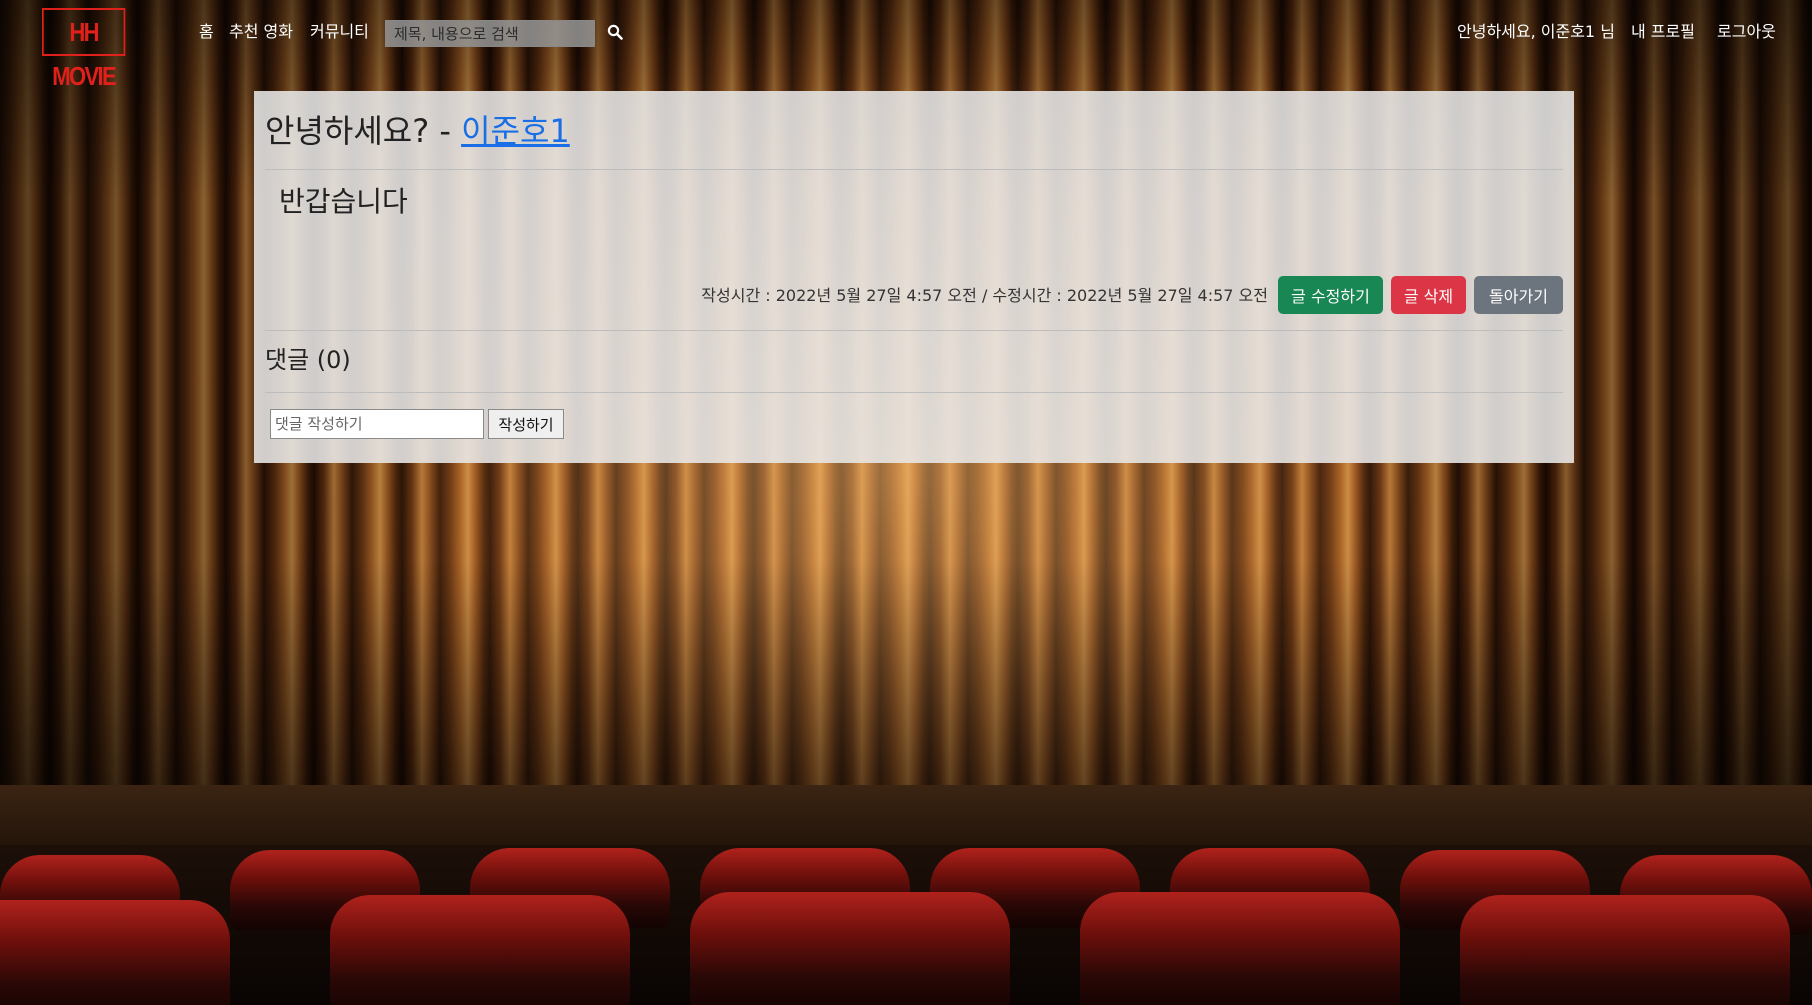 The height and width of the screenshot is (1005, 1812). I want to click on search-button, so click(615, 33).